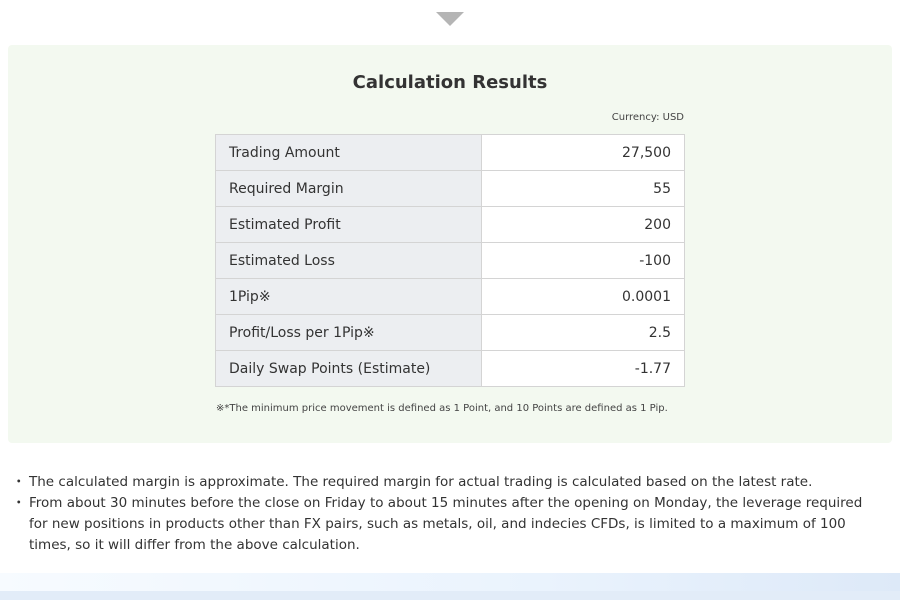 The image size is (900, 600). I want to click on required-margin-label: Required Margin, so click(348, 188).